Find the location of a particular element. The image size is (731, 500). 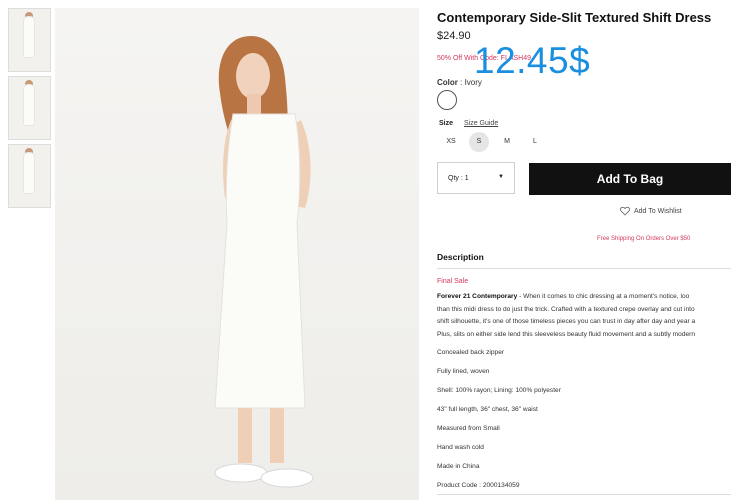

size-row: Size Size Guide is located at coordinates (468, 123).